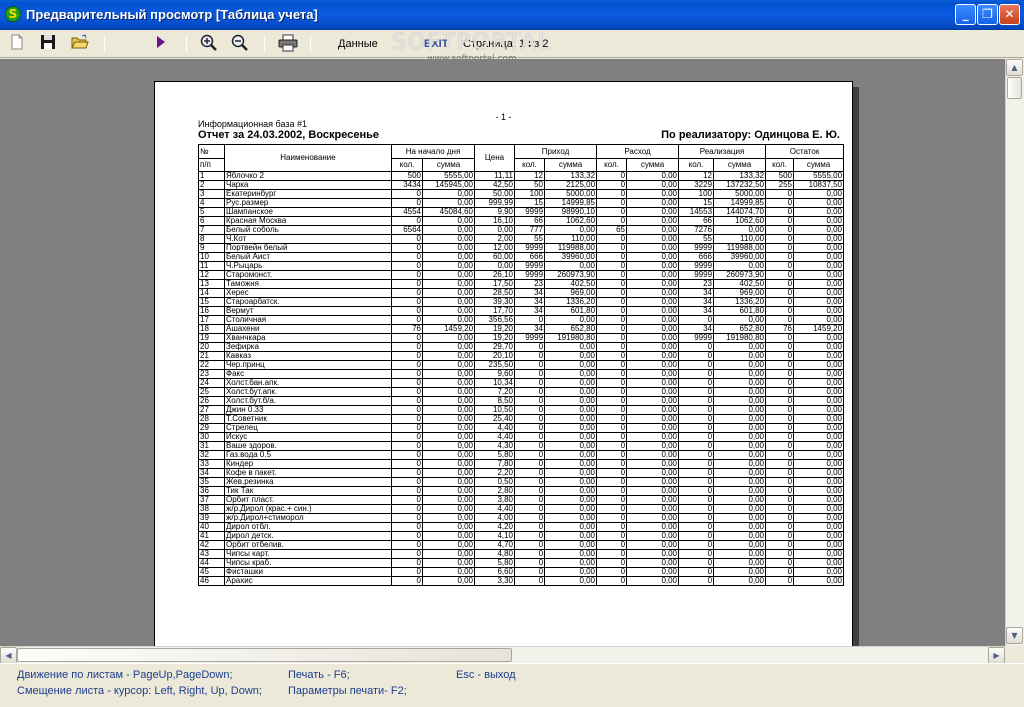  I want to click on table-cell: 601,80, so click(740, 311).